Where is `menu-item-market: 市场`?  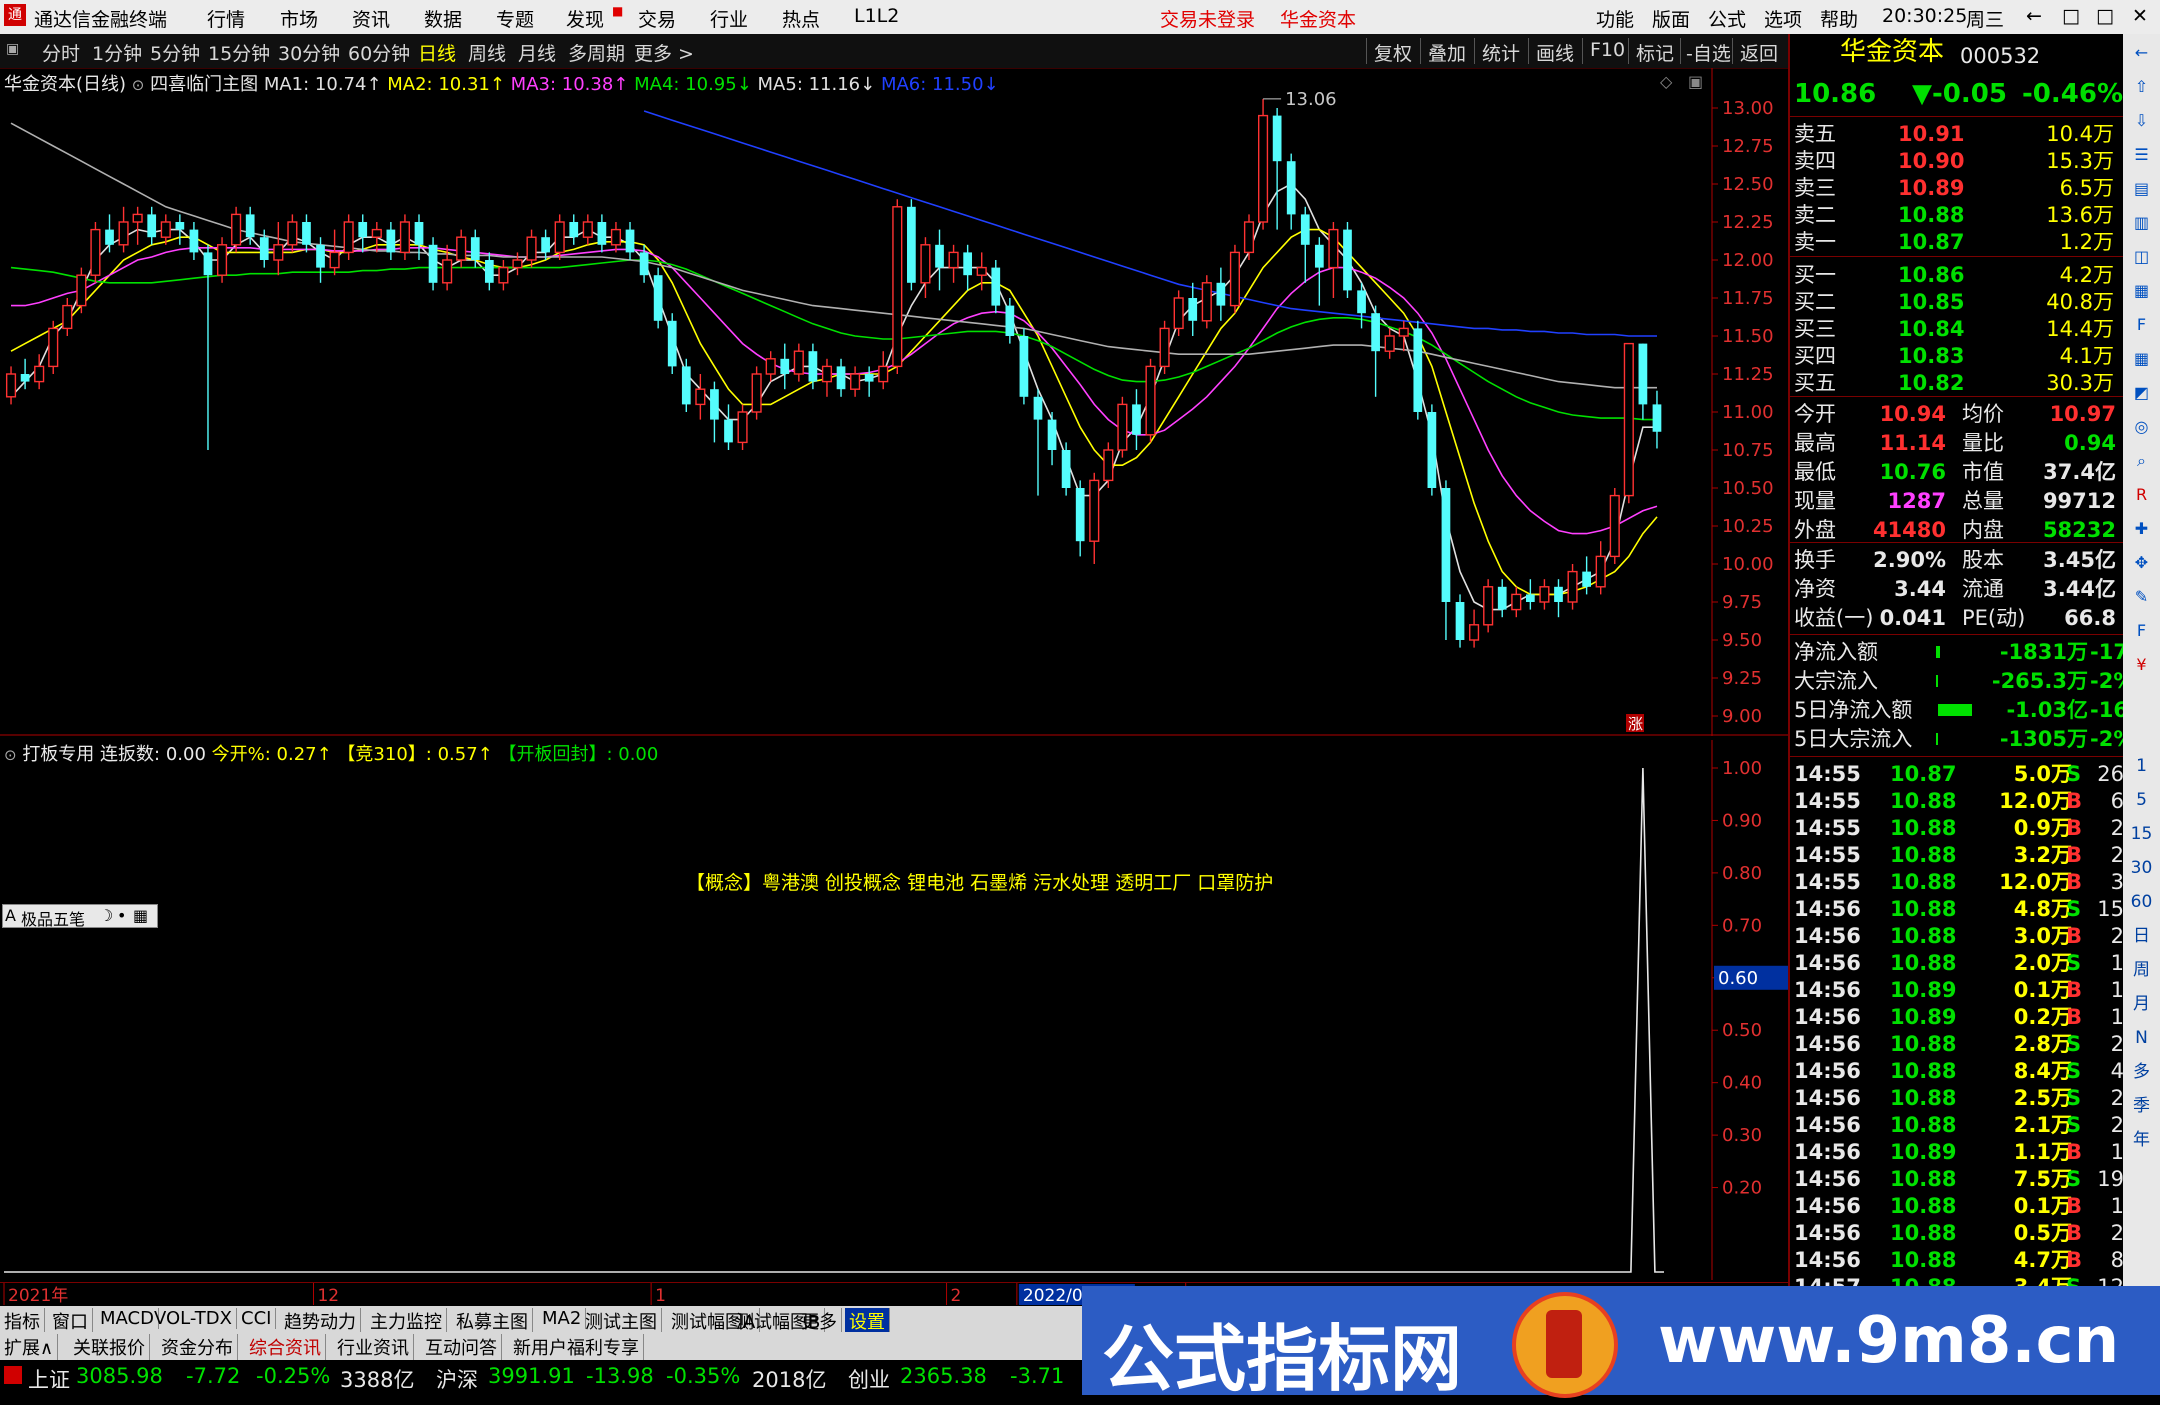 menu-item-market: 市场 is located at coordinates (299, 18).